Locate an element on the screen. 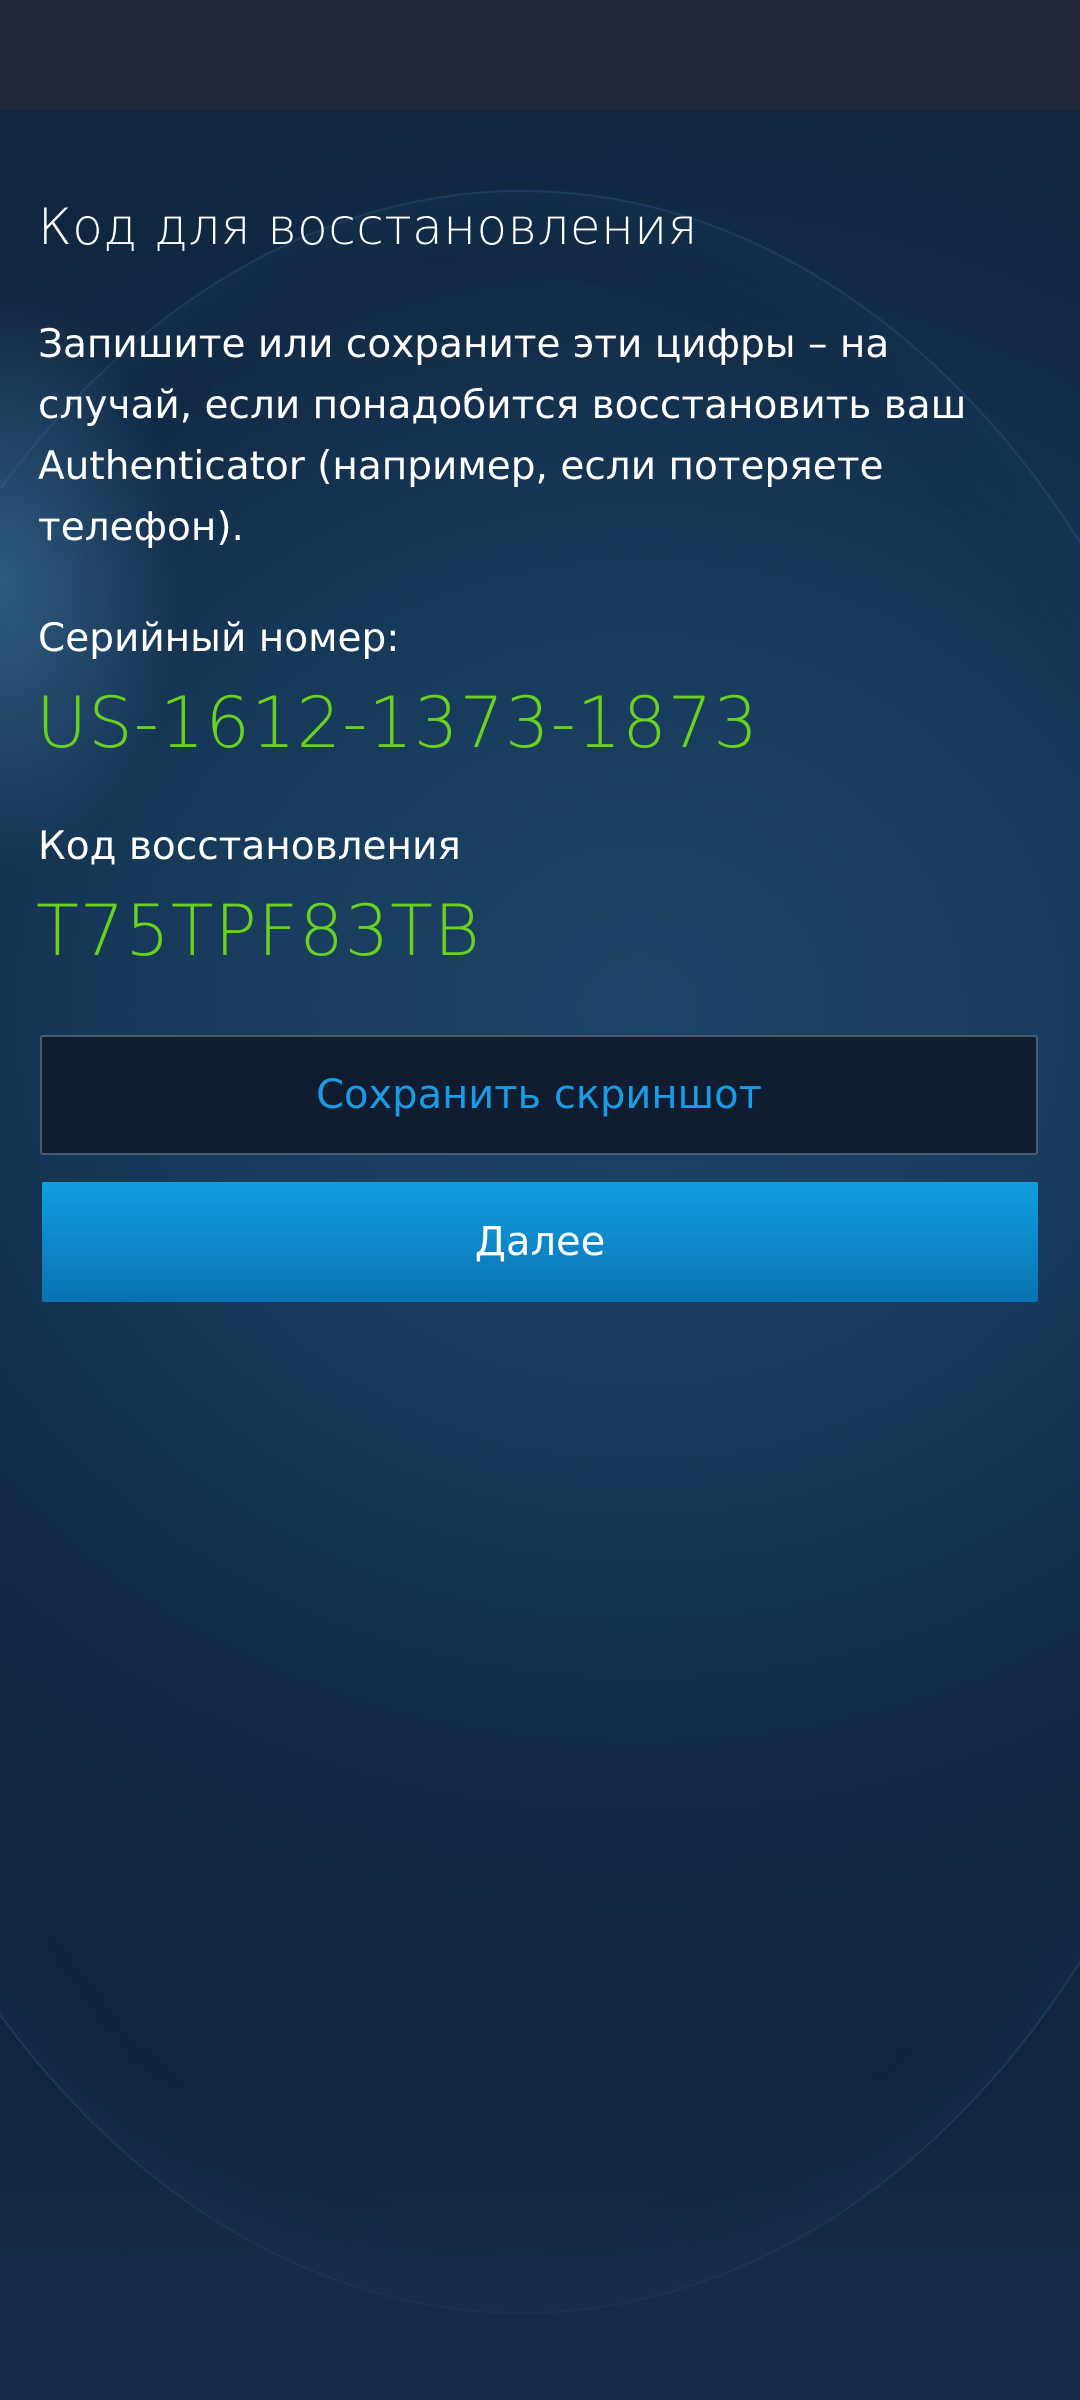 This screenshot has height=2400, width=1080. recovery-code-value: T75TPF83TB is located at coordinates (258, 931).